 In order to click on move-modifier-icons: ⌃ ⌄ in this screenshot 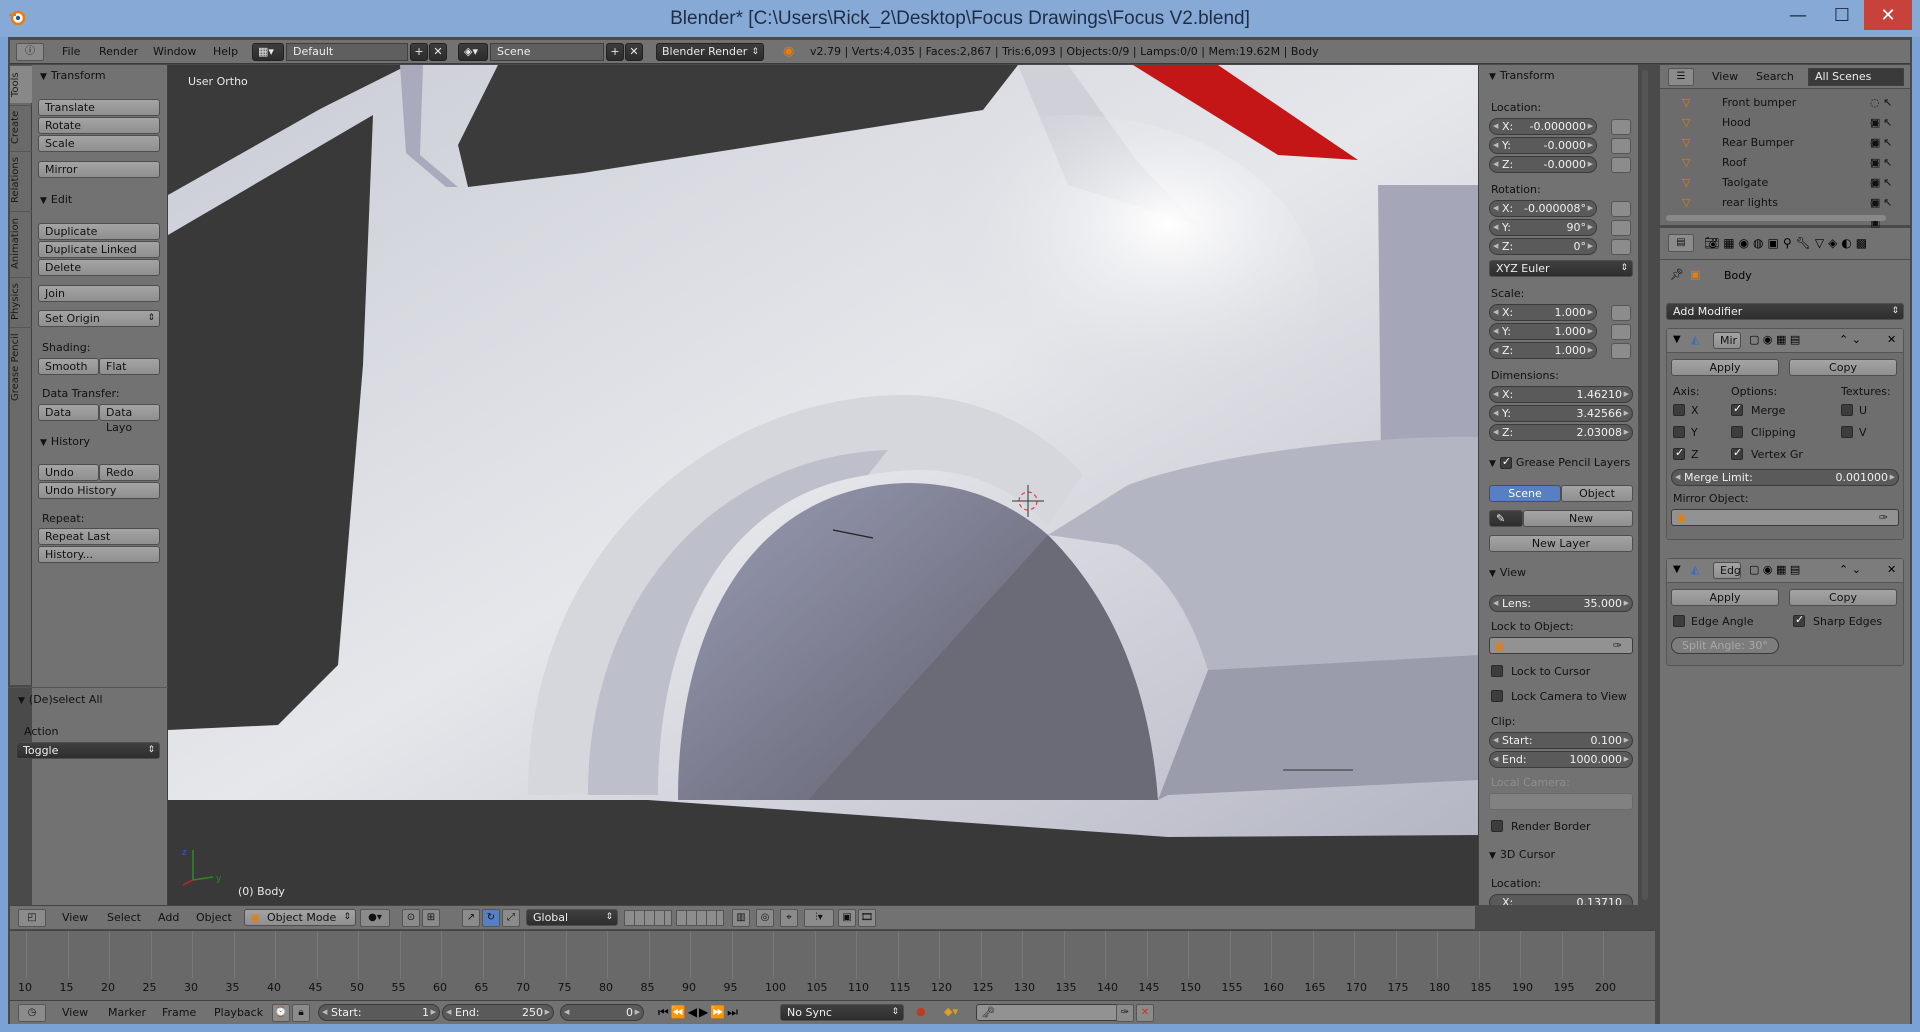, I will do `click(1850, 569)`.